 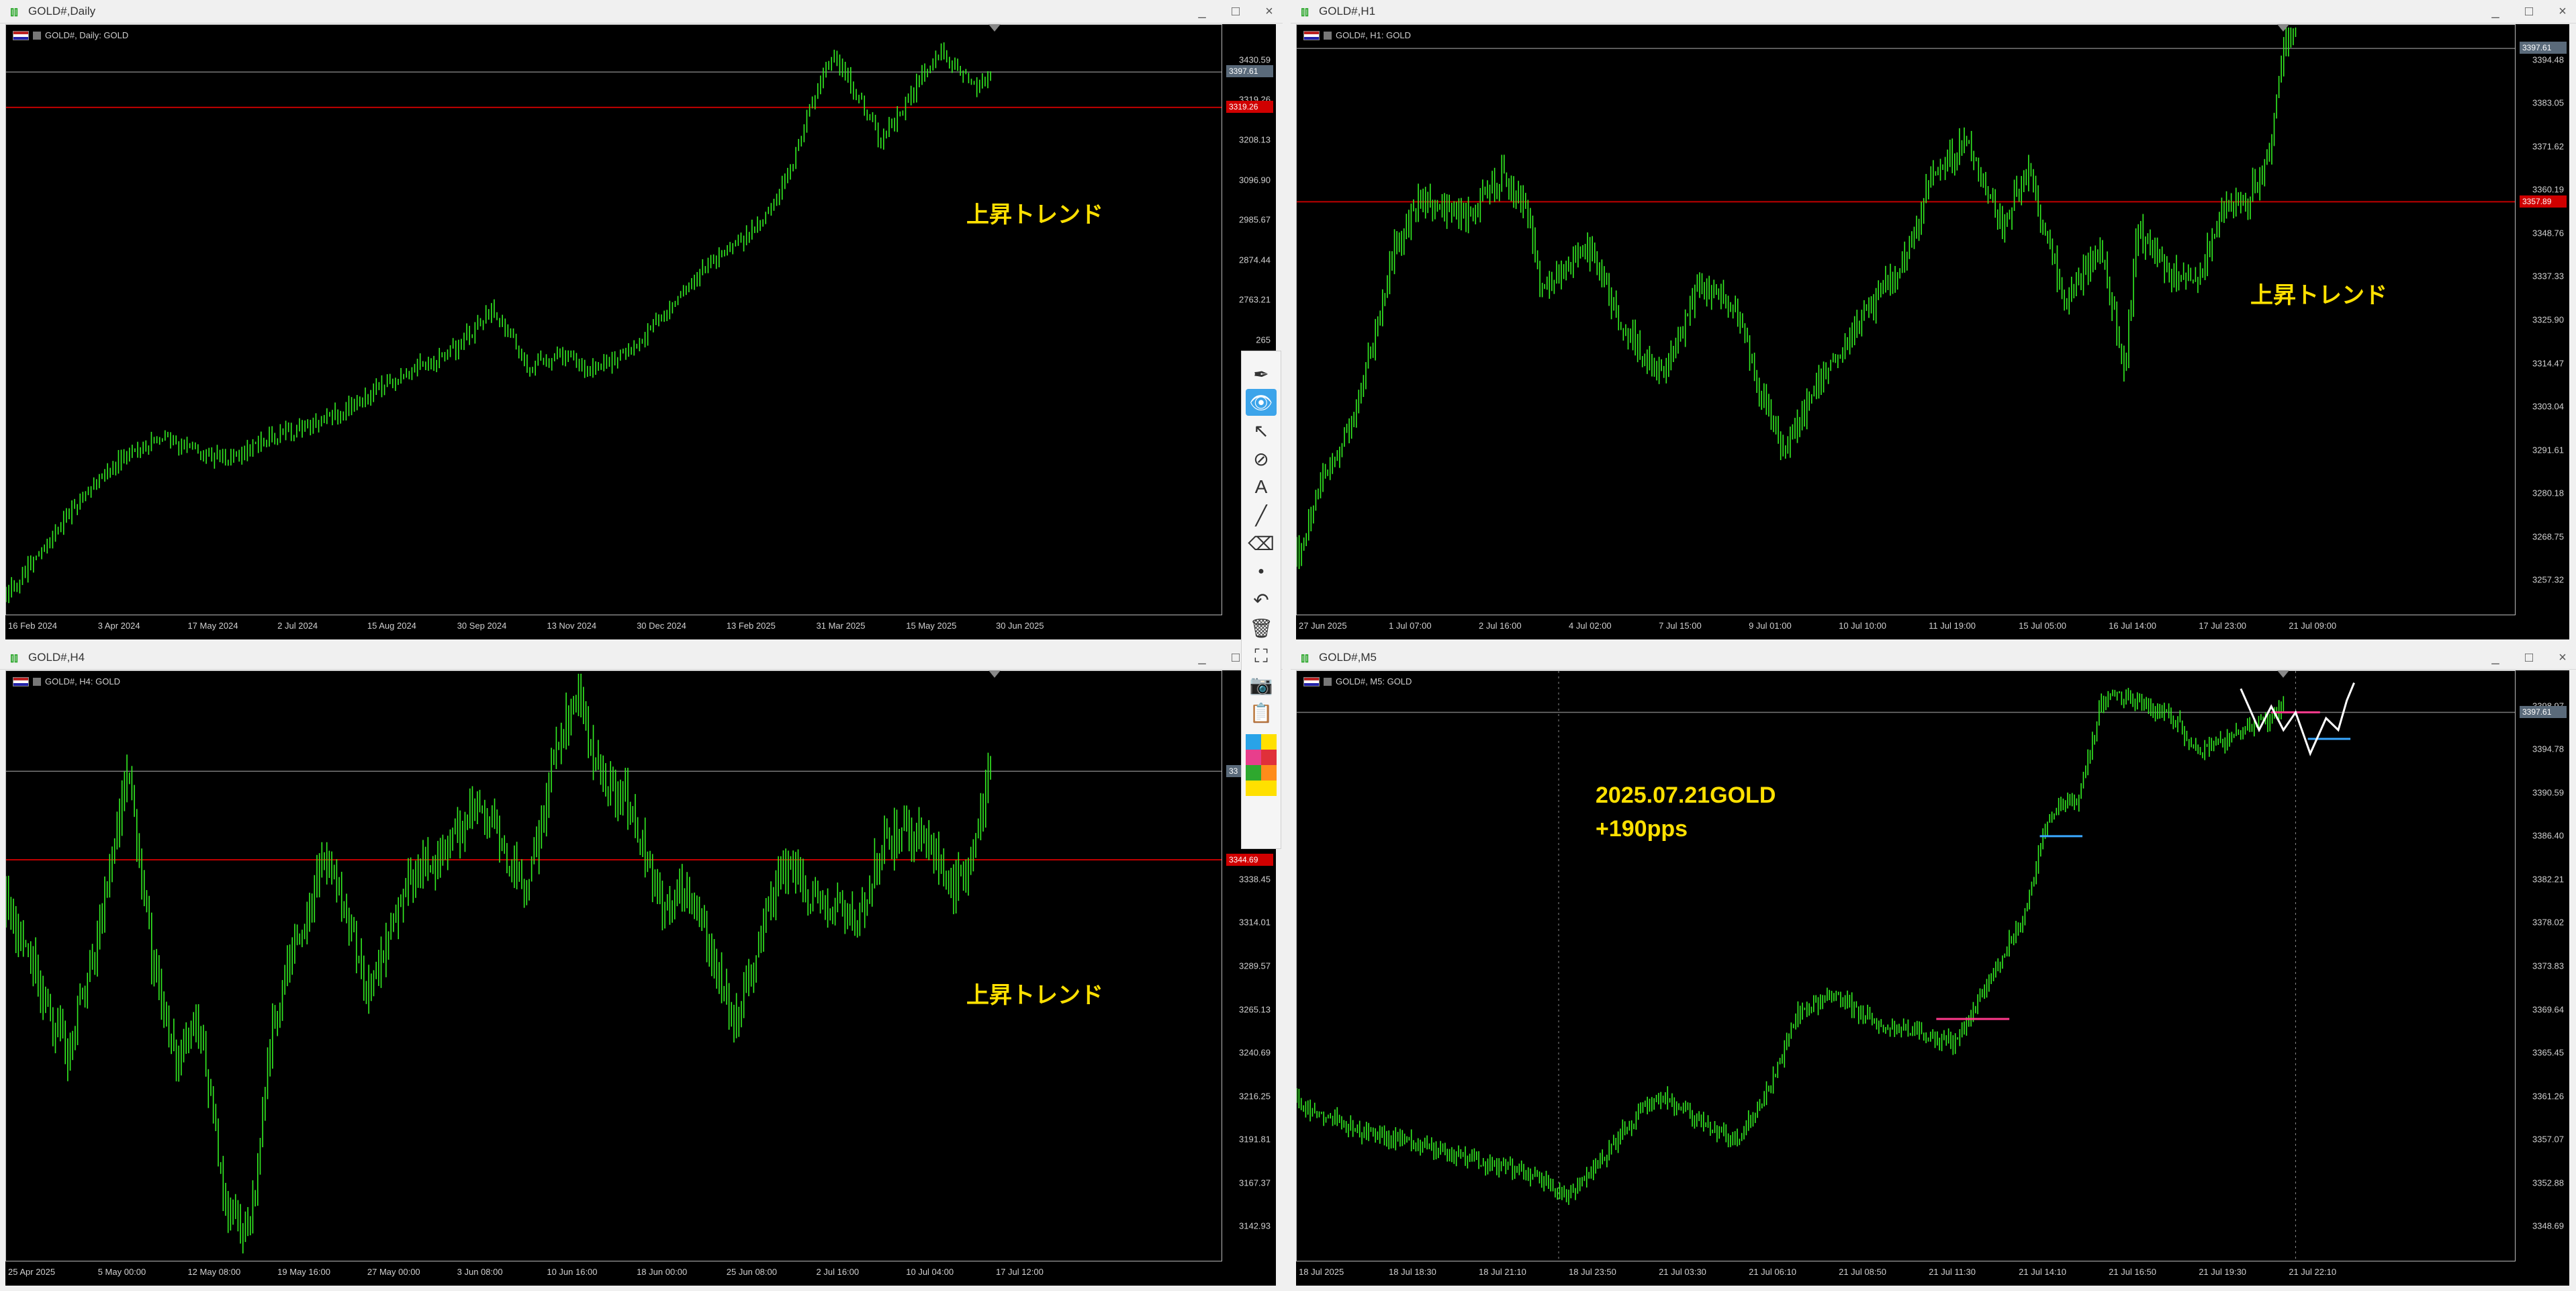 What do you see at coordinates (1321, 1272) in the screenshot?
I see `time-tick-label: 18 Jul 2025` at bounding box center [1321, 1272].